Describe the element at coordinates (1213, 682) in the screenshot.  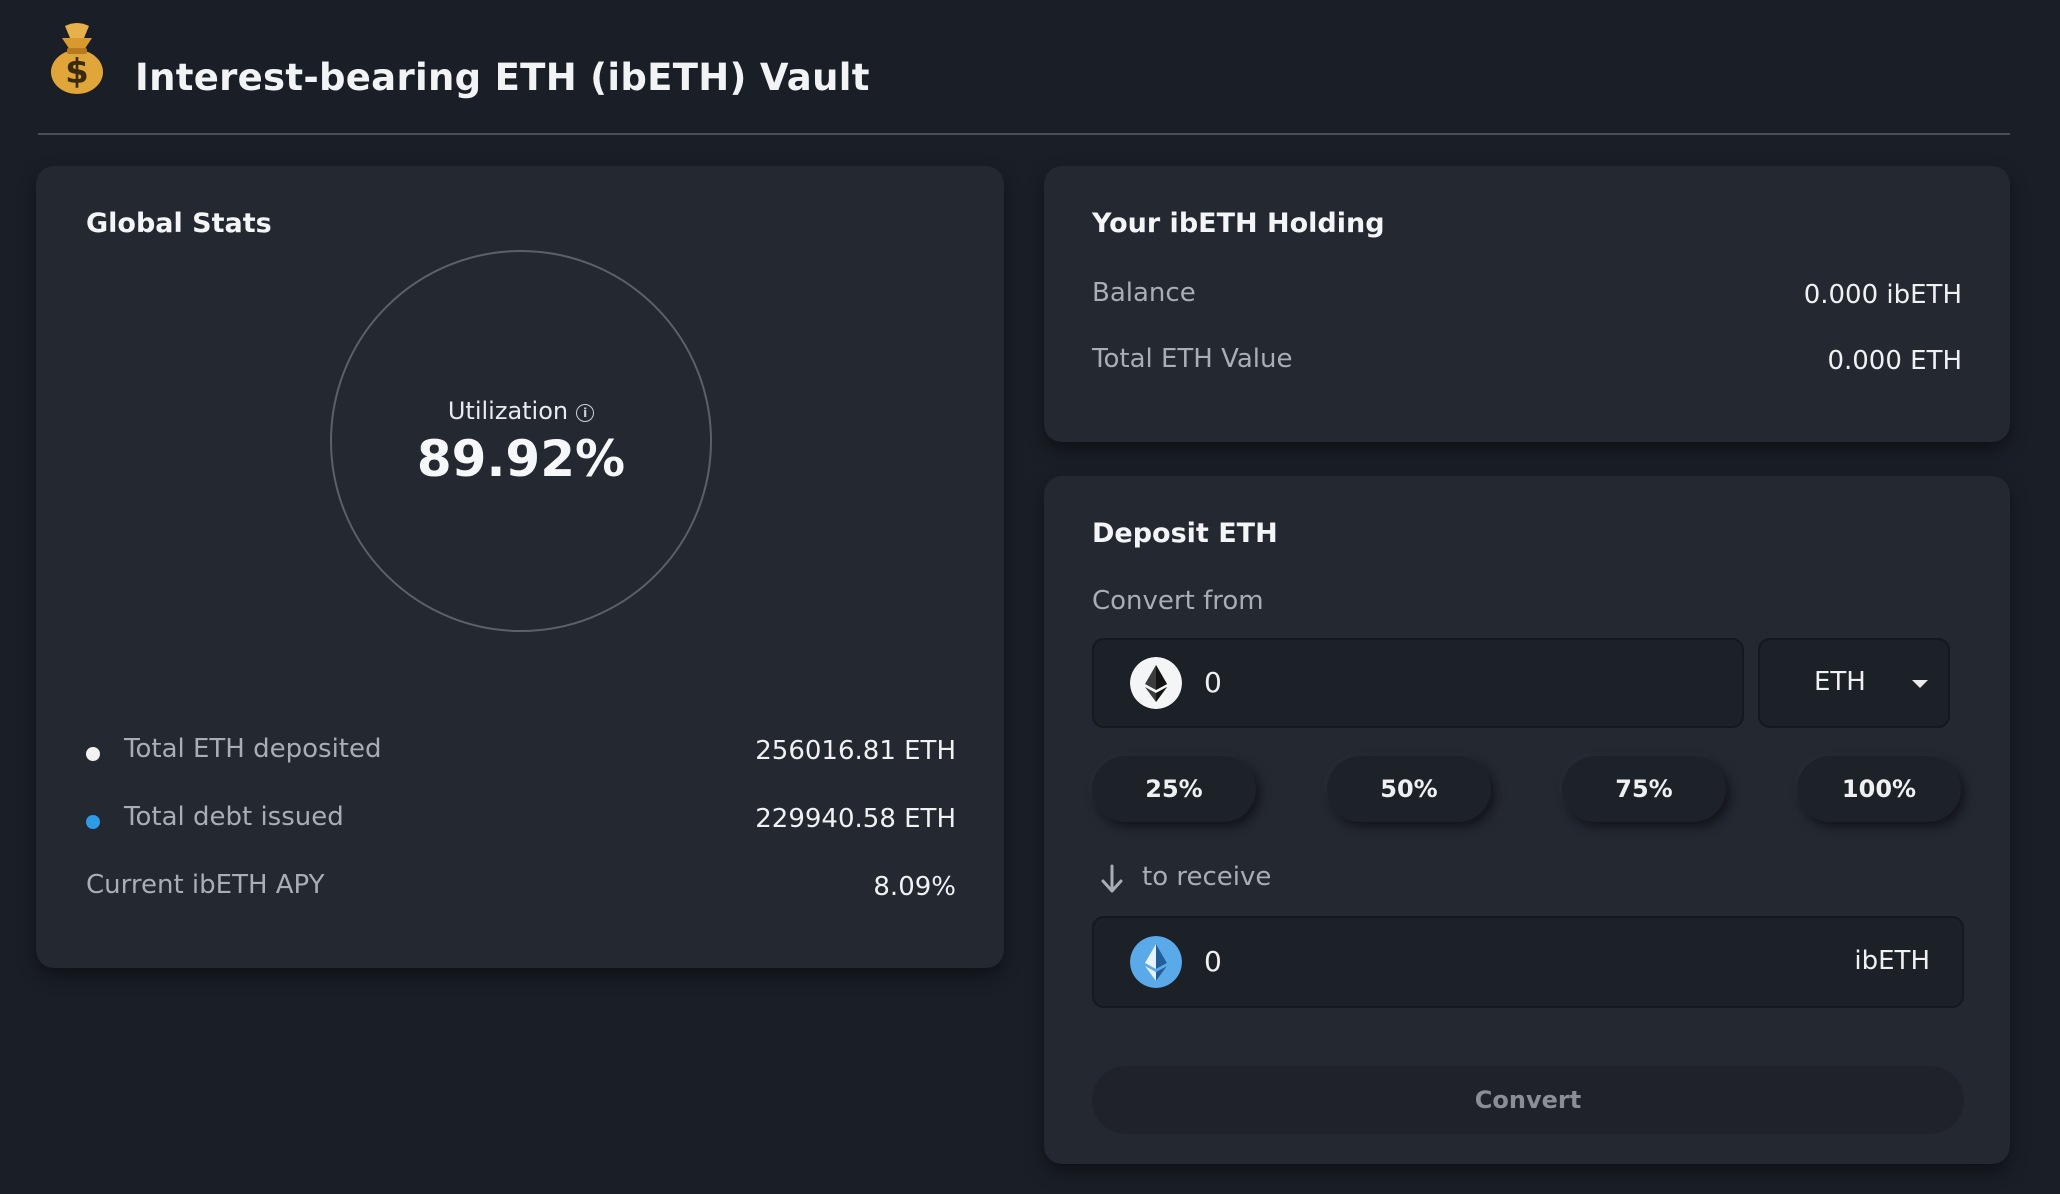
I see `from-amount-value: 0` at that location.